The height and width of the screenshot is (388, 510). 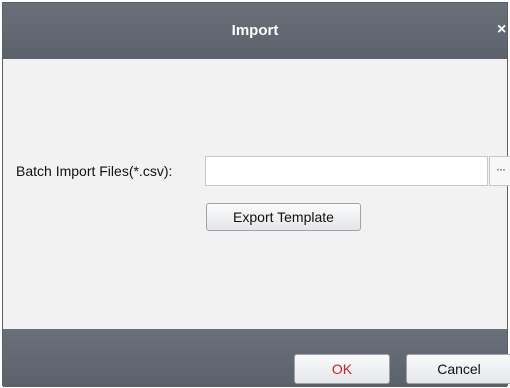 I want to click on dialog-titlebar: Import ×, so click(x=255, y=31).